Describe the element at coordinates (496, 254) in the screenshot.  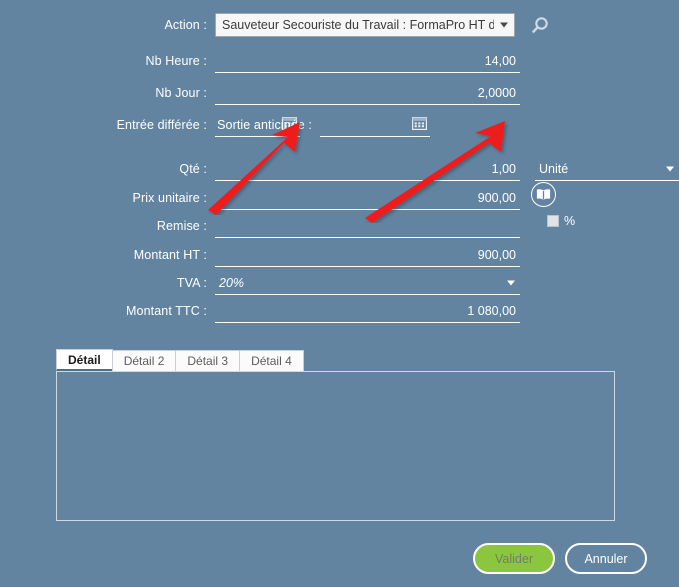
I see `montant-ht-value: 900,00` at that location.